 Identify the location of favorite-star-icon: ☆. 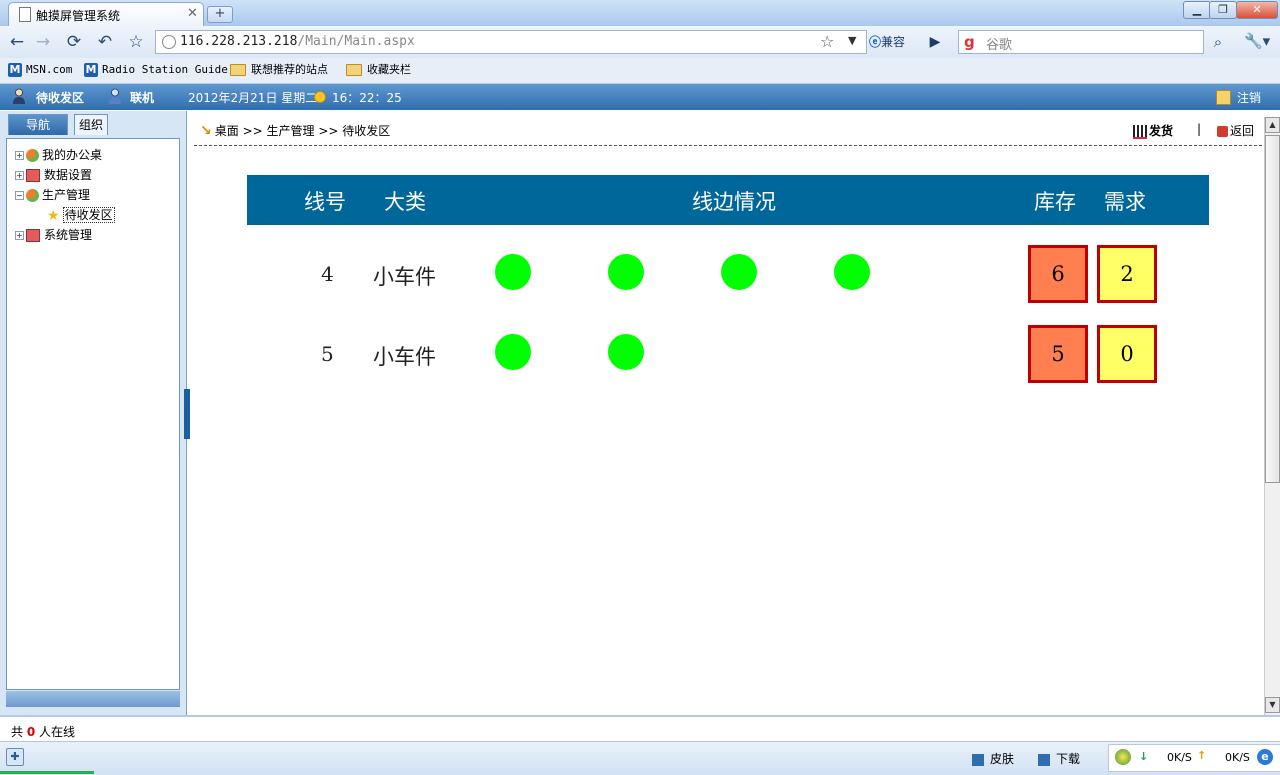
(136, 42).